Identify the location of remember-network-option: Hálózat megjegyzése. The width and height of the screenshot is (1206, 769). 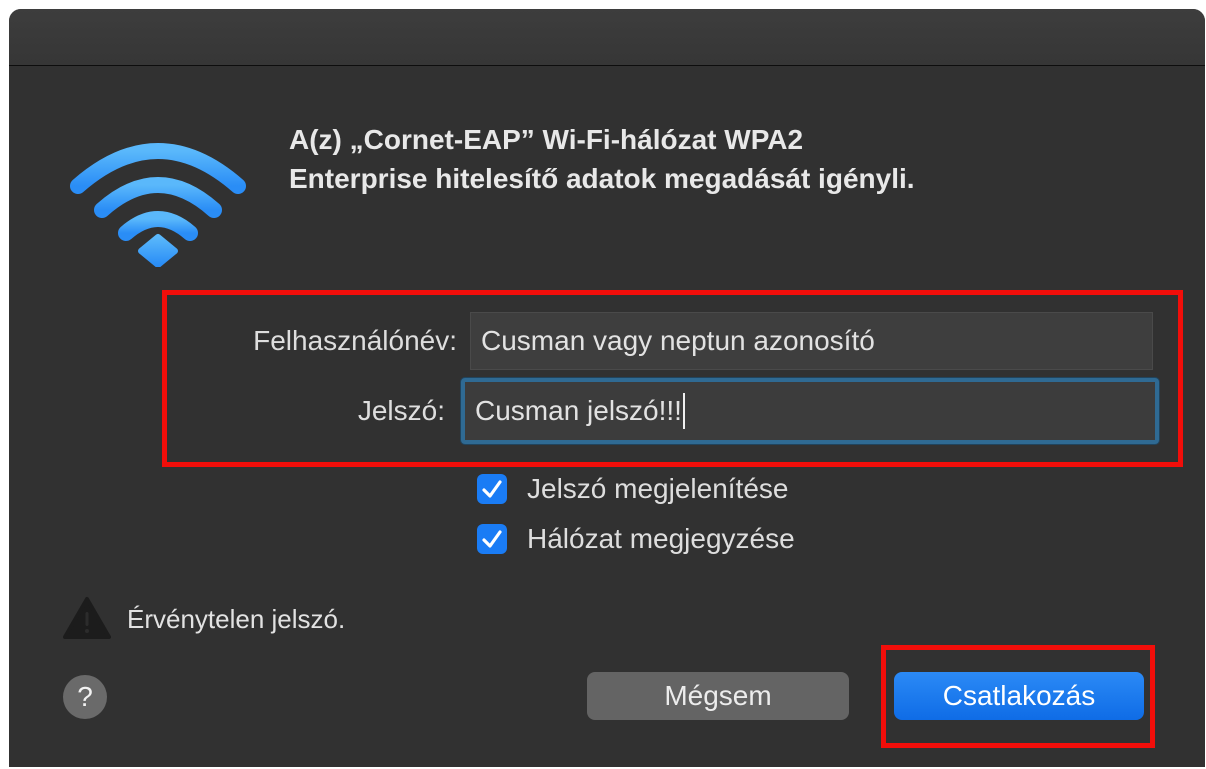
(687, 539).